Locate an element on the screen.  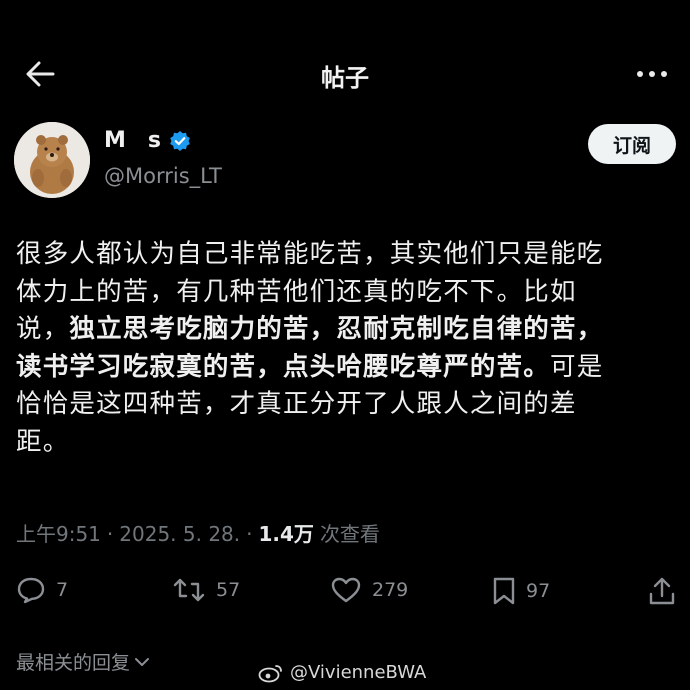
post-line: 体力上的苦，有几种苦他们还真的吃不下。比如 is located at coordinates (296, 291).